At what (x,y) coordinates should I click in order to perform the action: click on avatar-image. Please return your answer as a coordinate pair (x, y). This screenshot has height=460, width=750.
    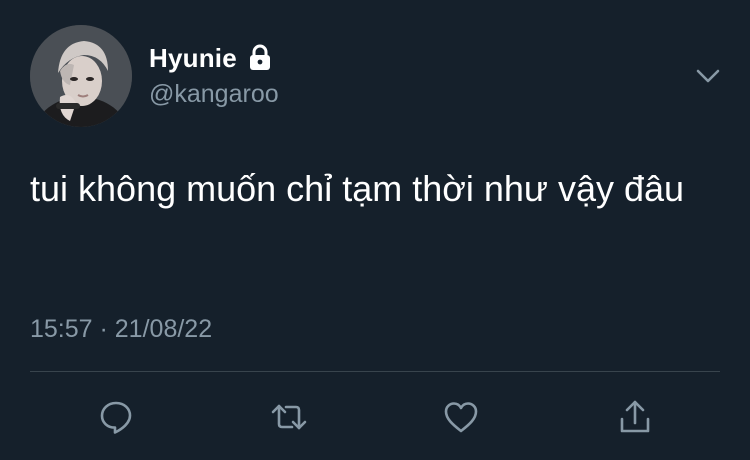
    Looking at the image, I should click on (81, 76).